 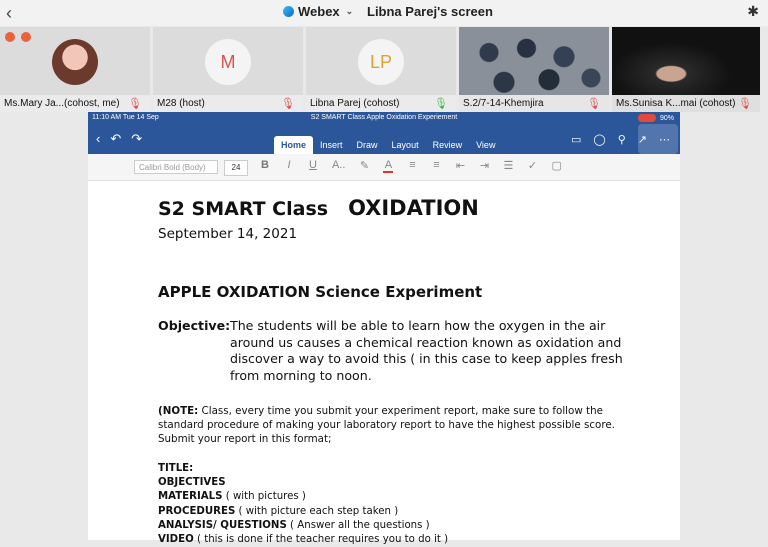 What do you see at coordinates (576, 139) in the screenshot?
I see `phone-view-icon: ▭` at bounding box center [576, 139].